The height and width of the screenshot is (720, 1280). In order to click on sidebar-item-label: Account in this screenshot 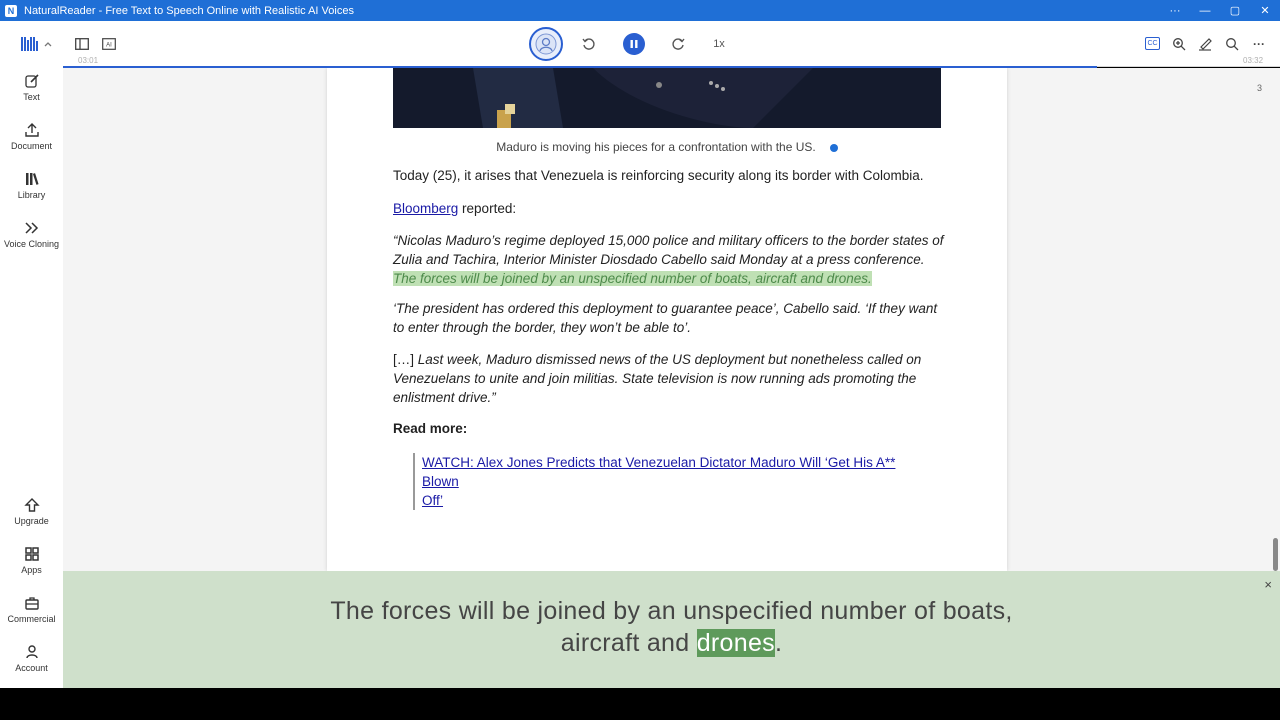, I will do `click(31, 668)`.